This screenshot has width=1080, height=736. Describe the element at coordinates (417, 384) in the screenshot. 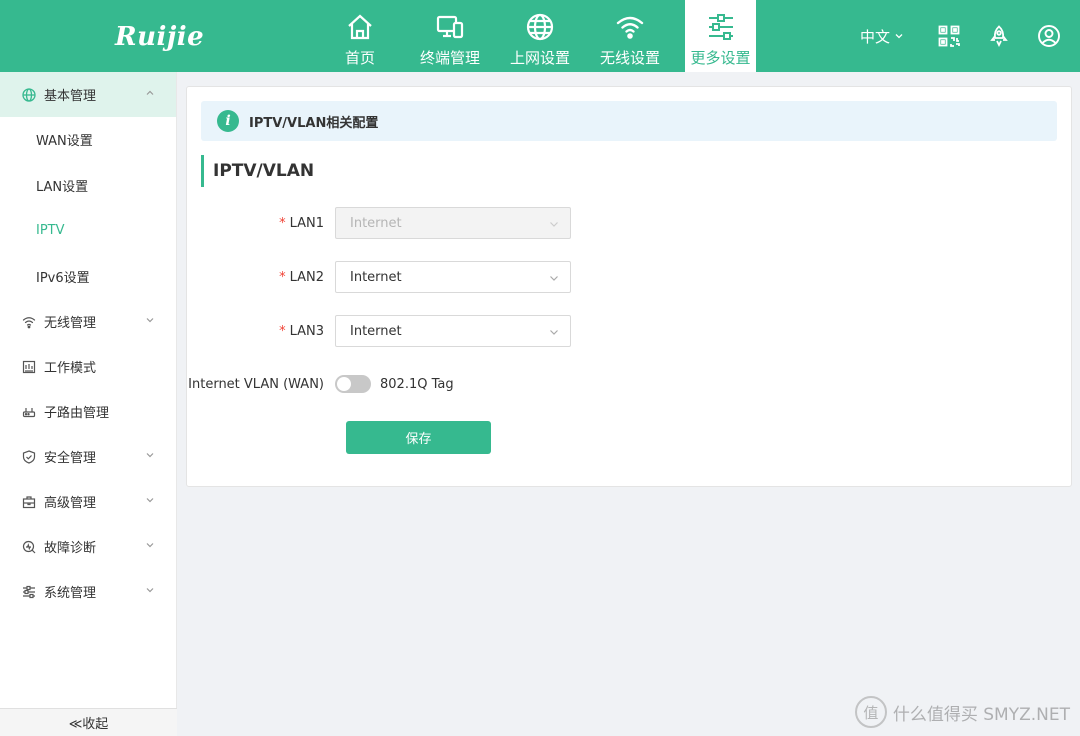

I see `vlan-tag-label: 802.1Q Tag` at that location.